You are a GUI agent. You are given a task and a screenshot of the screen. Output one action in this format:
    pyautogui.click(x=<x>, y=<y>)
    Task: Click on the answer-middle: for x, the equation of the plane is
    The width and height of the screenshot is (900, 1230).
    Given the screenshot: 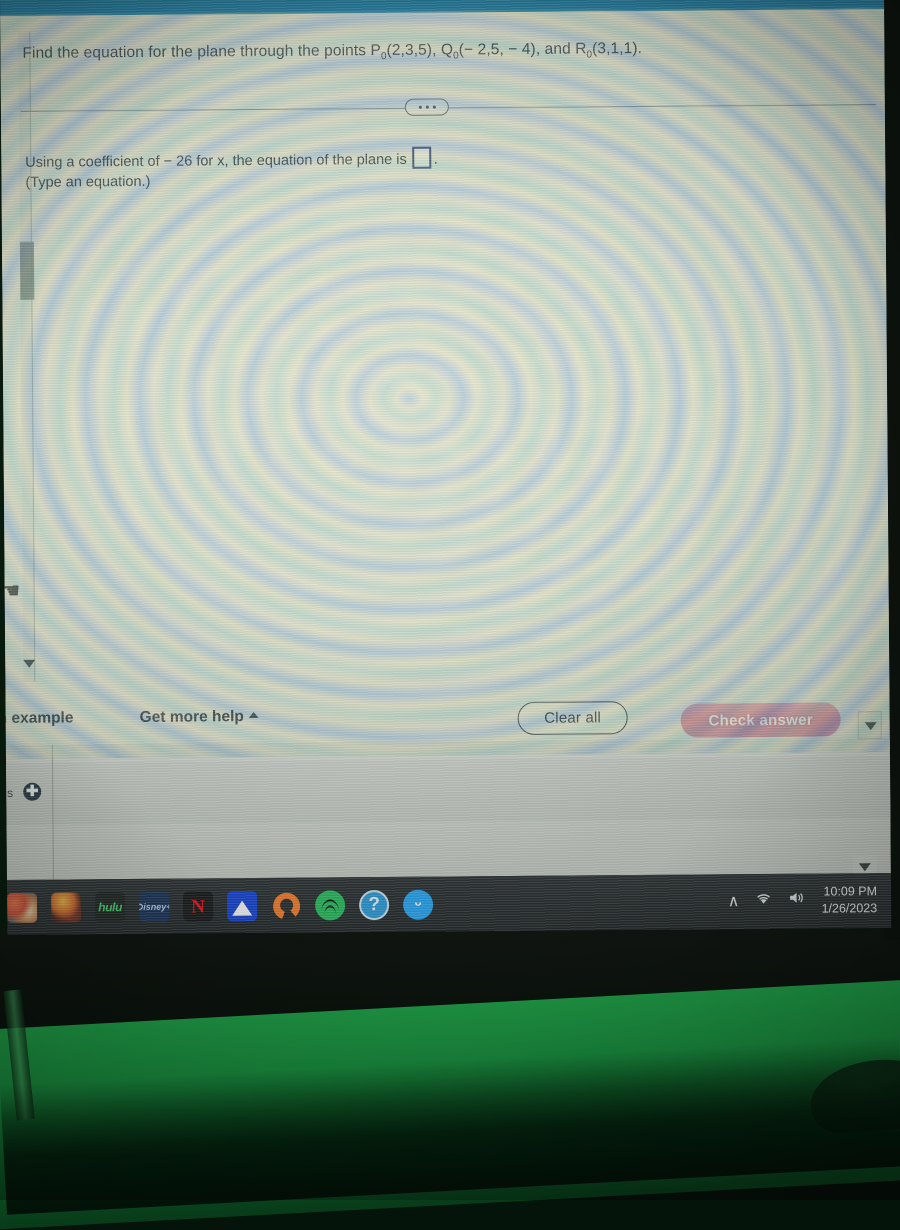 What is the action you would take?
    pyautogui.click(x=299, y=160)
    